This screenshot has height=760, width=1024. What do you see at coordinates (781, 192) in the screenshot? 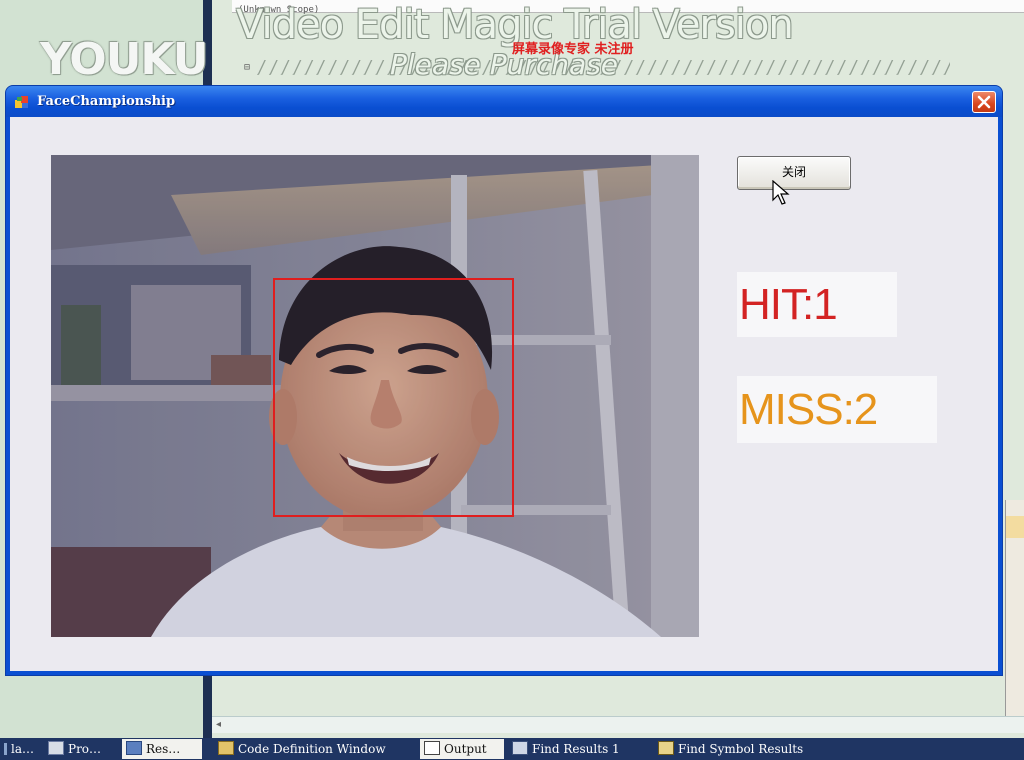
I see `mouse-cursor-icon` at bounding box center [781, 192].